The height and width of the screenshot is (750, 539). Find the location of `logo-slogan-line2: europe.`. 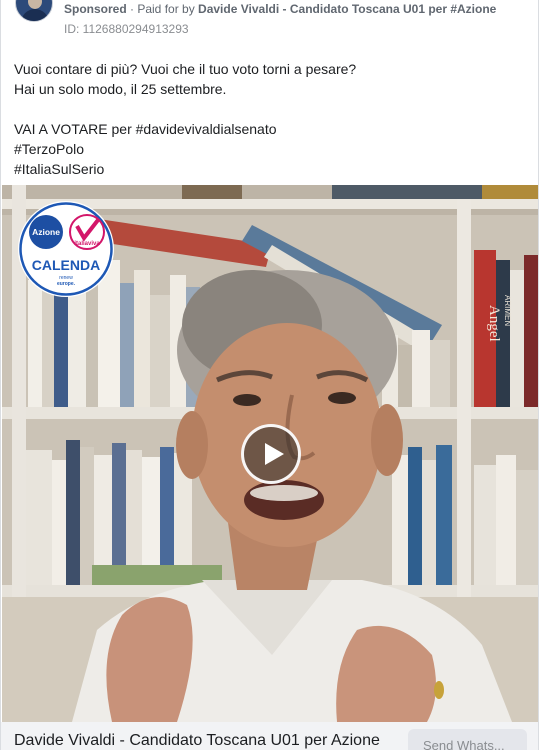

logo-slogan-line2: europe. is located at coordinates (66, 284).